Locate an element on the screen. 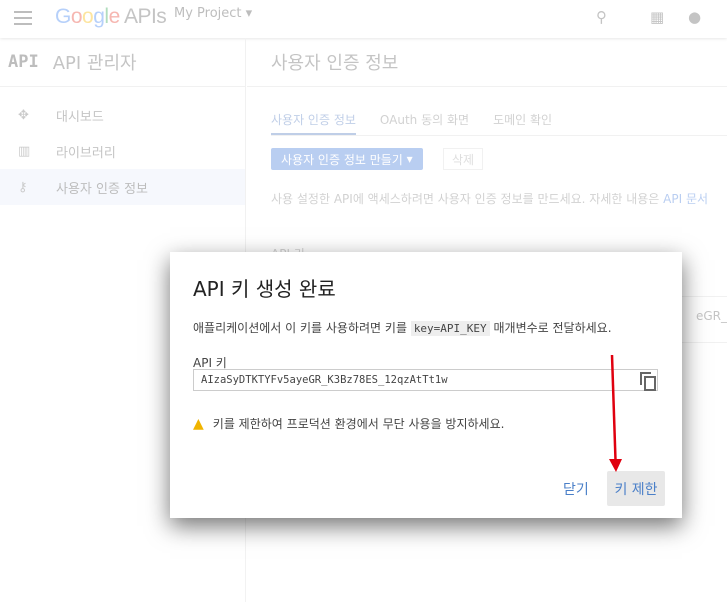  arrow-head is located at coordinates (615, 465).